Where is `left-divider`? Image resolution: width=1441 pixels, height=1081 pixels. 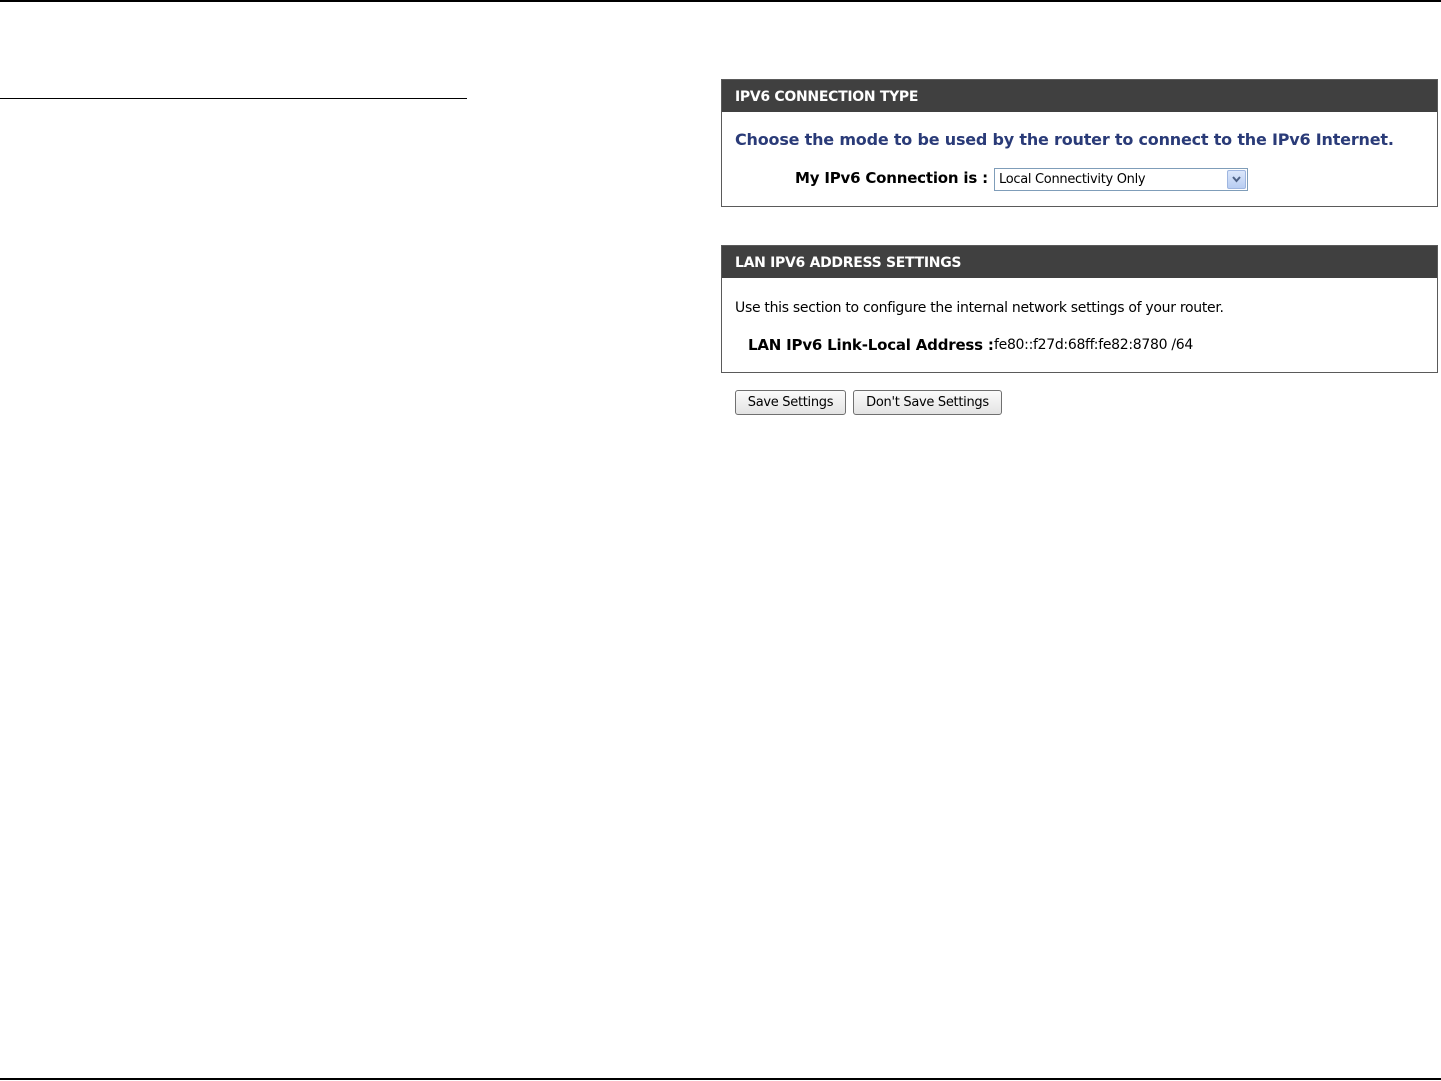 left-divider is located at coordinates (233, 98).